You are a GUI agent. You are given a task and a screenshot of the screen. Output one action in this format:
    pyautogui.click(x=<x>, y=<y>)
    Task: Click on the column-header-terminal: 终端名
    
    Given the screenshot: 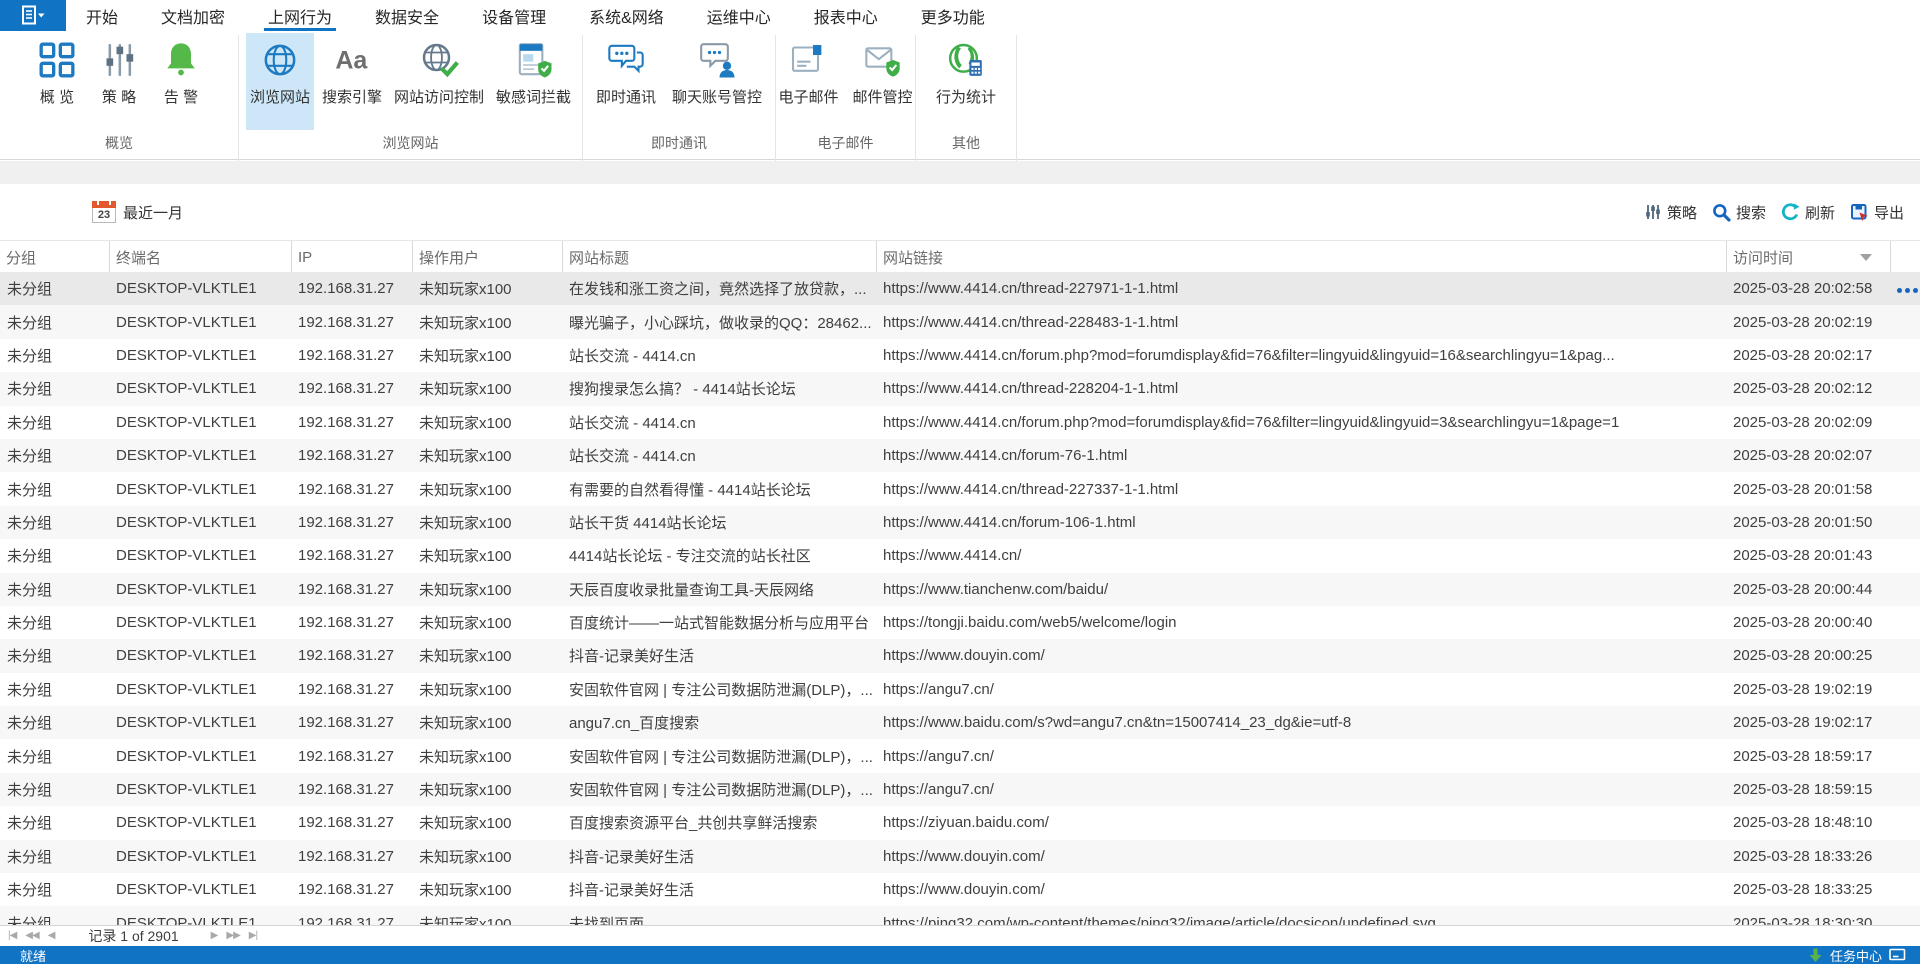 What is the action you would take?
    pyautogui.click(x=201, y=257)
    